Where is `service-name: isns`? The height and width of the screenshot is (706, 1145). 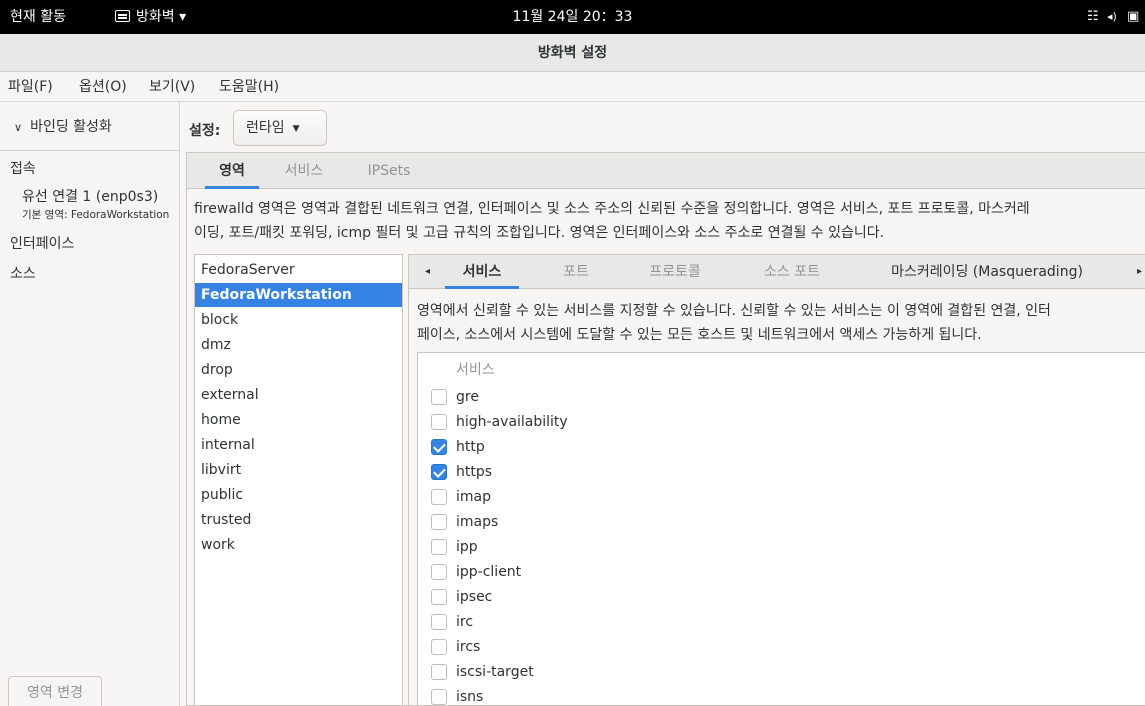
service-name: isns is located at coordinates (470, 697).